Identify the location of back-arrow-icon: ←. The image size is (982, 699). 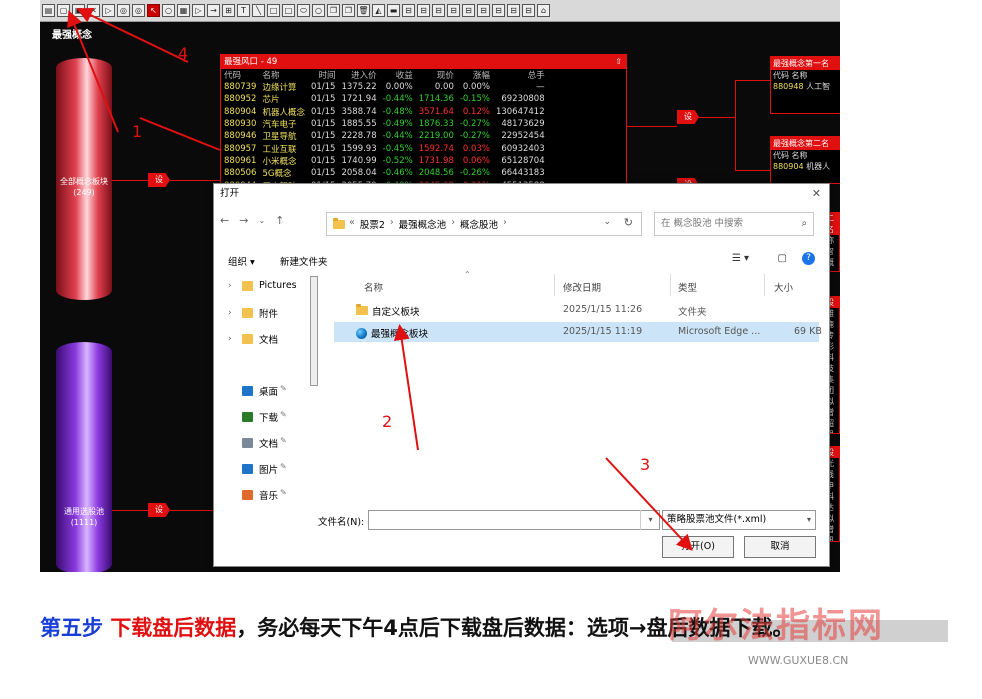
(224, 220).